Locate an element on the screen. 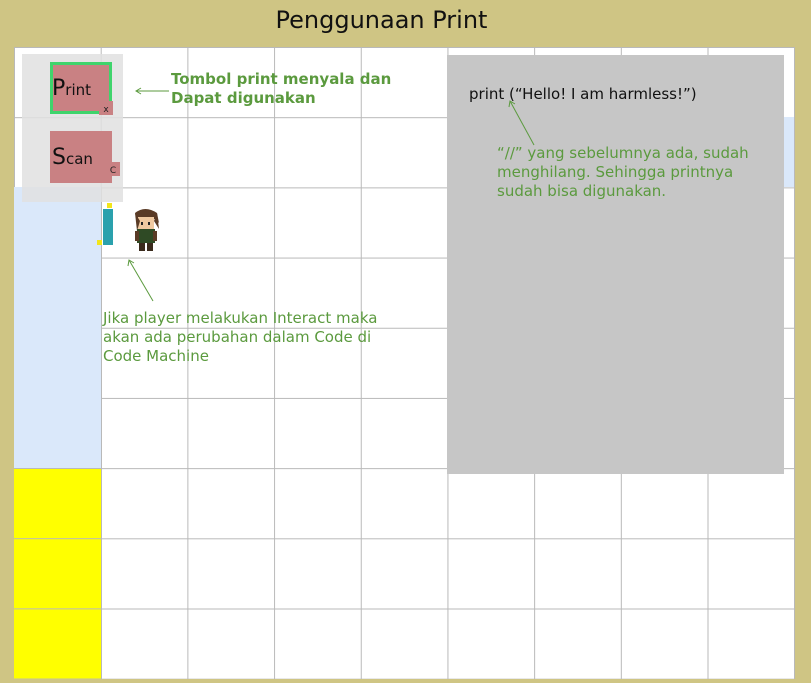 The image size is (811, 683). scan-button: Scan is located at coordinates (81, 157).